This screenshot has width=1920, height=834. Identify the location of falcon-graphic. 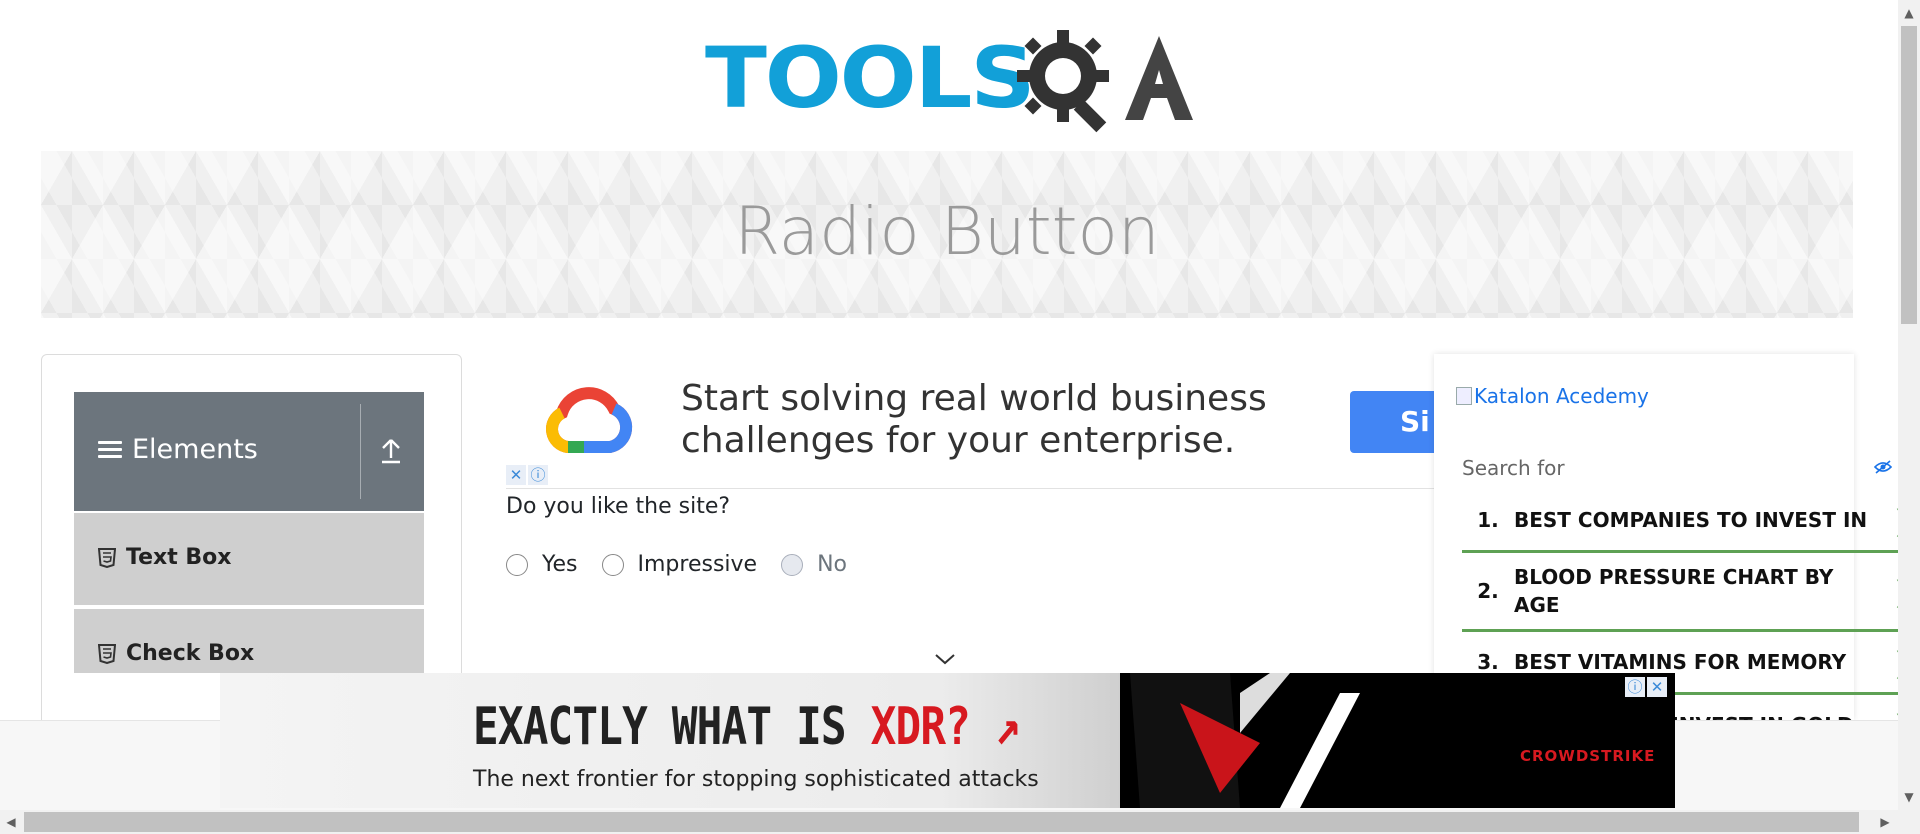
(1245, 740).